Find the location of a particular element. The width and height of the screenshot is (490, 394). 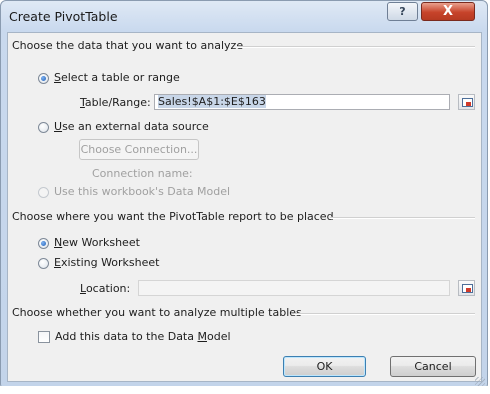

label-text: xisting Worksheet is located at coordinates (110, 262).